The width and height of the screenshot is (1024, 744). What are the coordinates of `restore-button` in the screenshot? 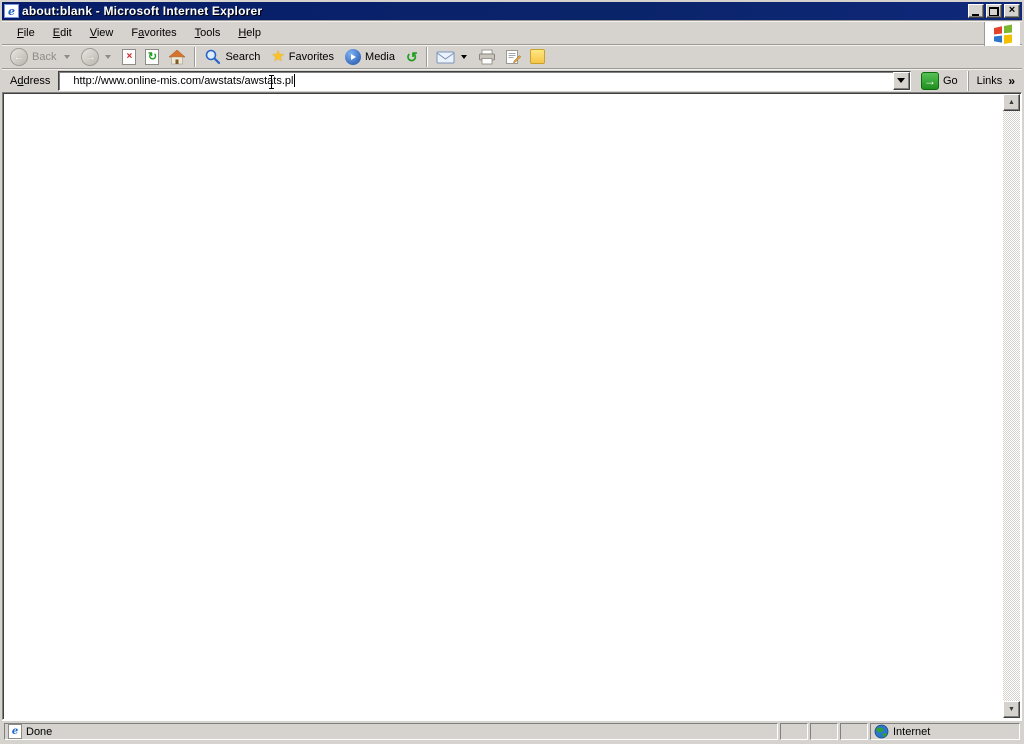 It's located at (994, 11).